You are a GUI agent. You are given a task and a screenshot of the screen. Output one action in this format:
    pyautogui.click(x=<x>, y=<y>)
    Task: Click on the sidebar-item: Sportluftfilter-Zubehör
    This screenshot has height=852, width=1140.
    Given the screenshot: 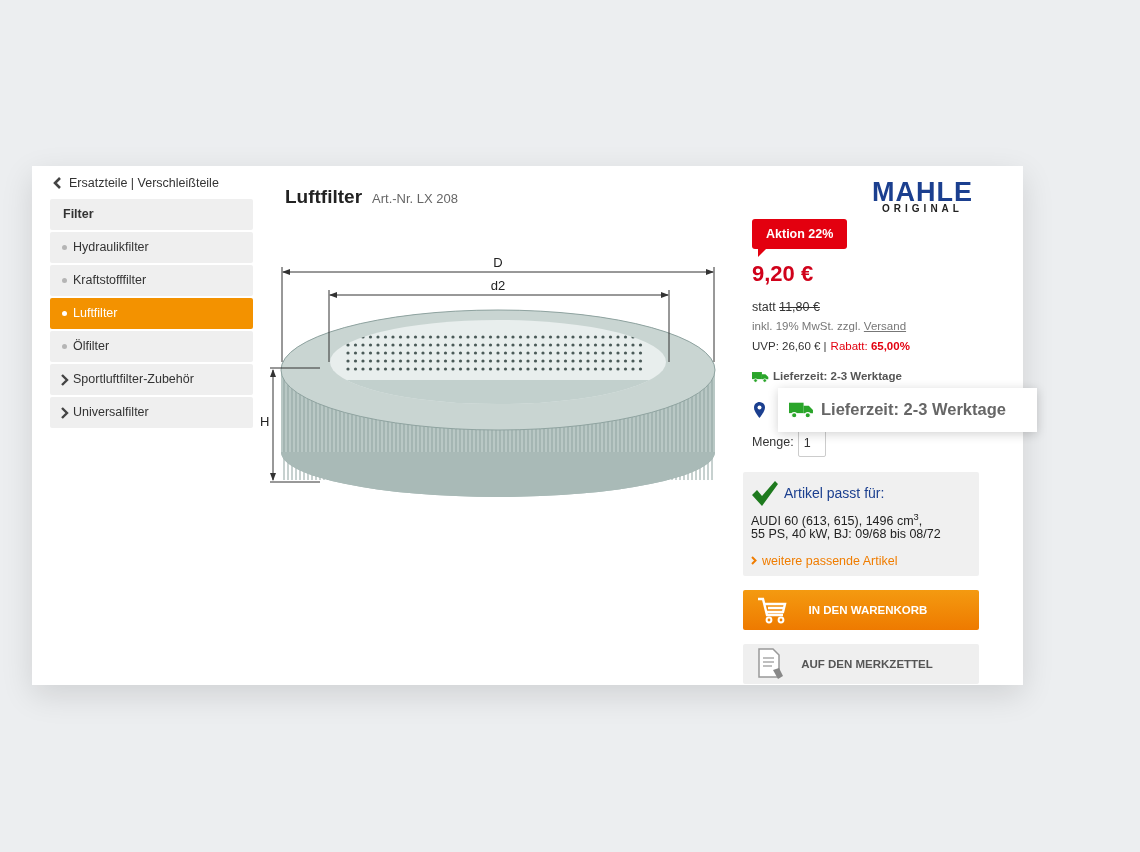 What is the action you would take?
    pyautogui.click(x=151, y=379)
    